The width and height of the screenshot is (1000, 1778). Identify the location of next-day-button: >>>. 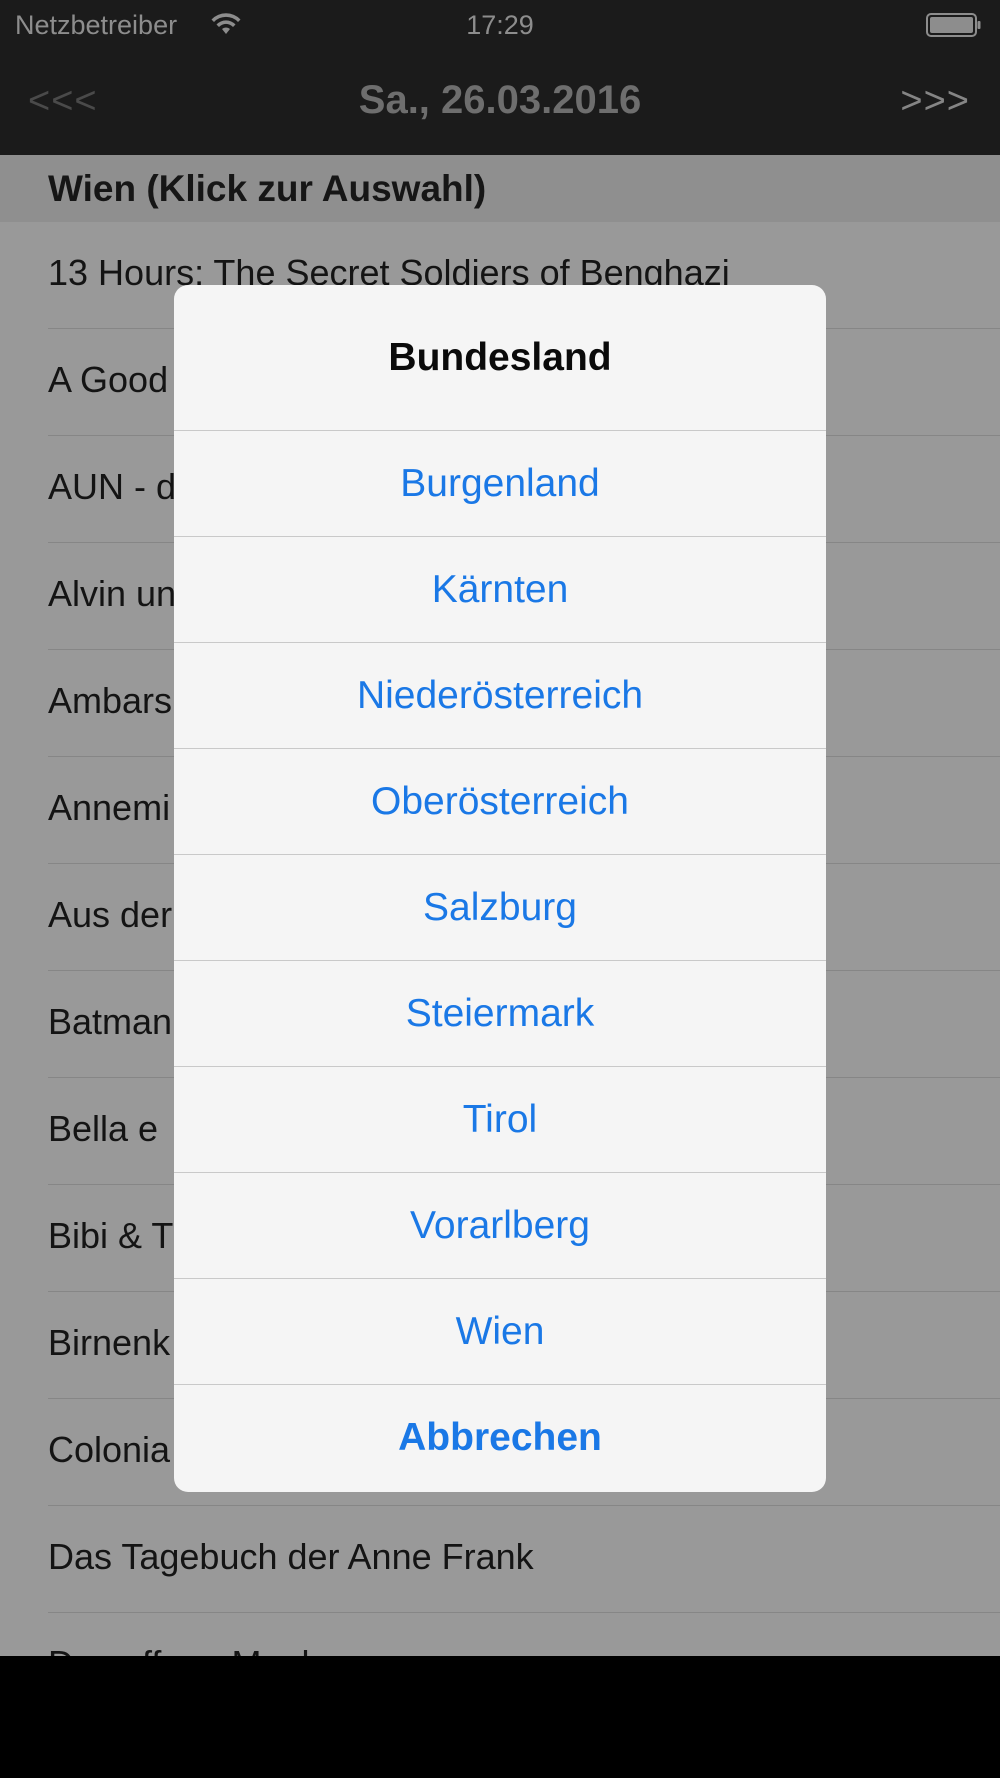
(935, 101).